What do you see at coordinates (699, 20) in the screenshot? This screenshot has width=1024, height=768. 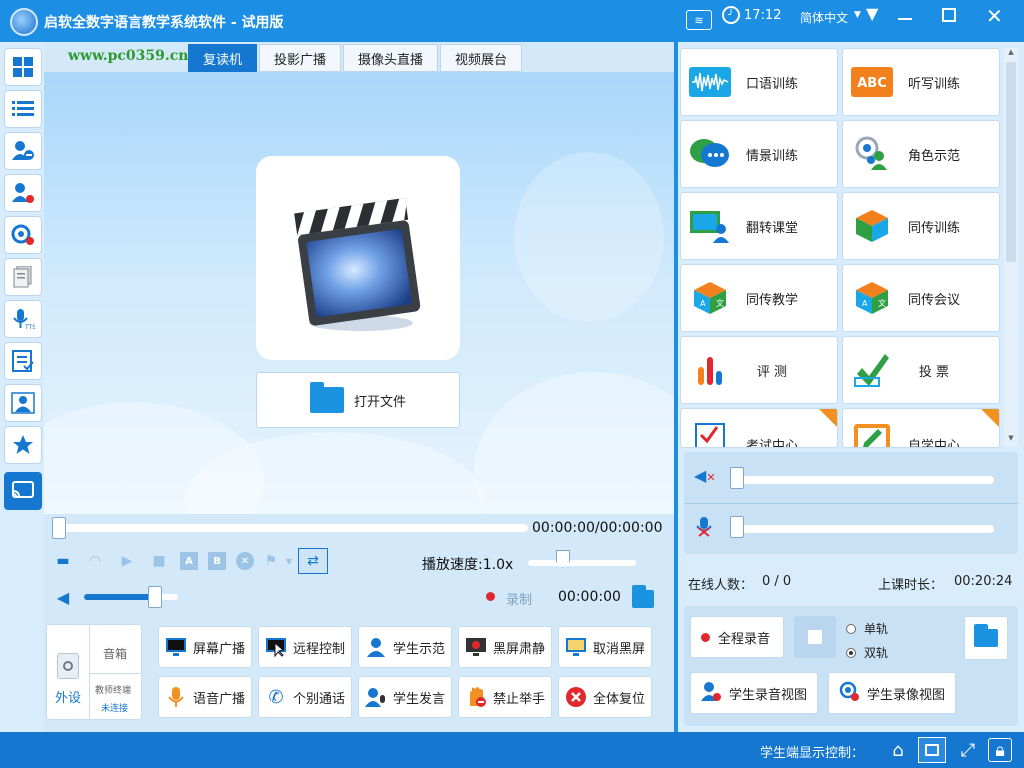 I see `wifi-icon: ≋` at bounding box center [699, 20].